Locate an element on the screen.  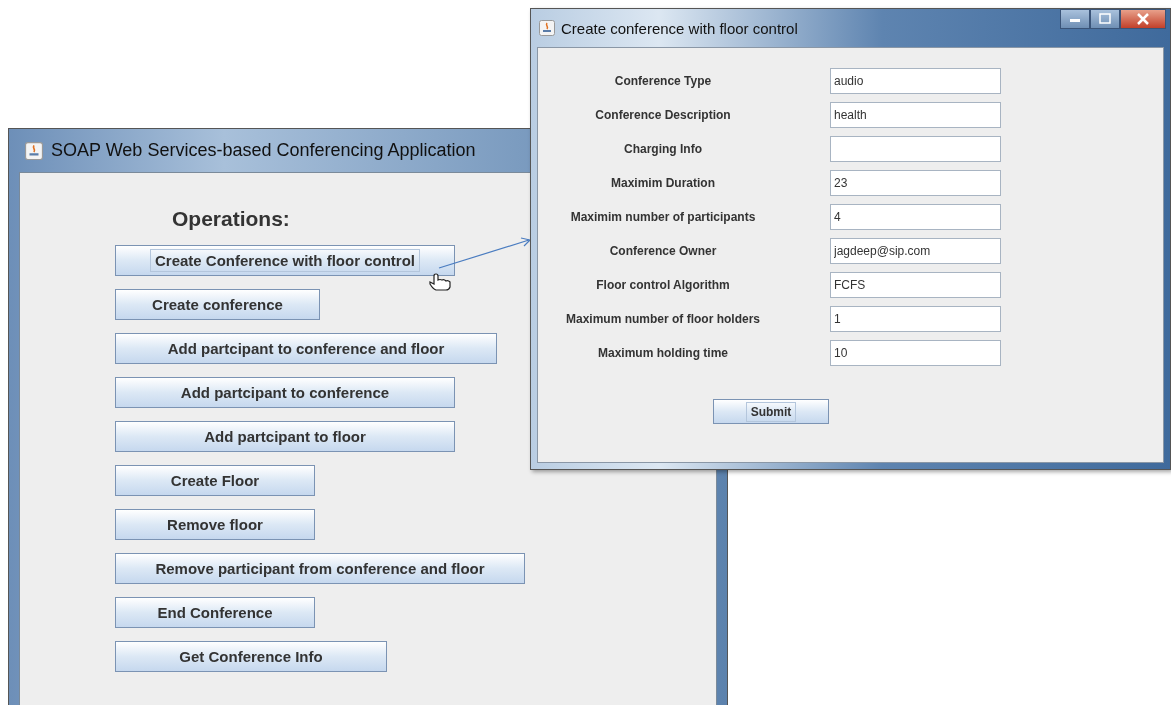
operation-button: Add partcipant to conference and floor is located at coordinates (306, 348).